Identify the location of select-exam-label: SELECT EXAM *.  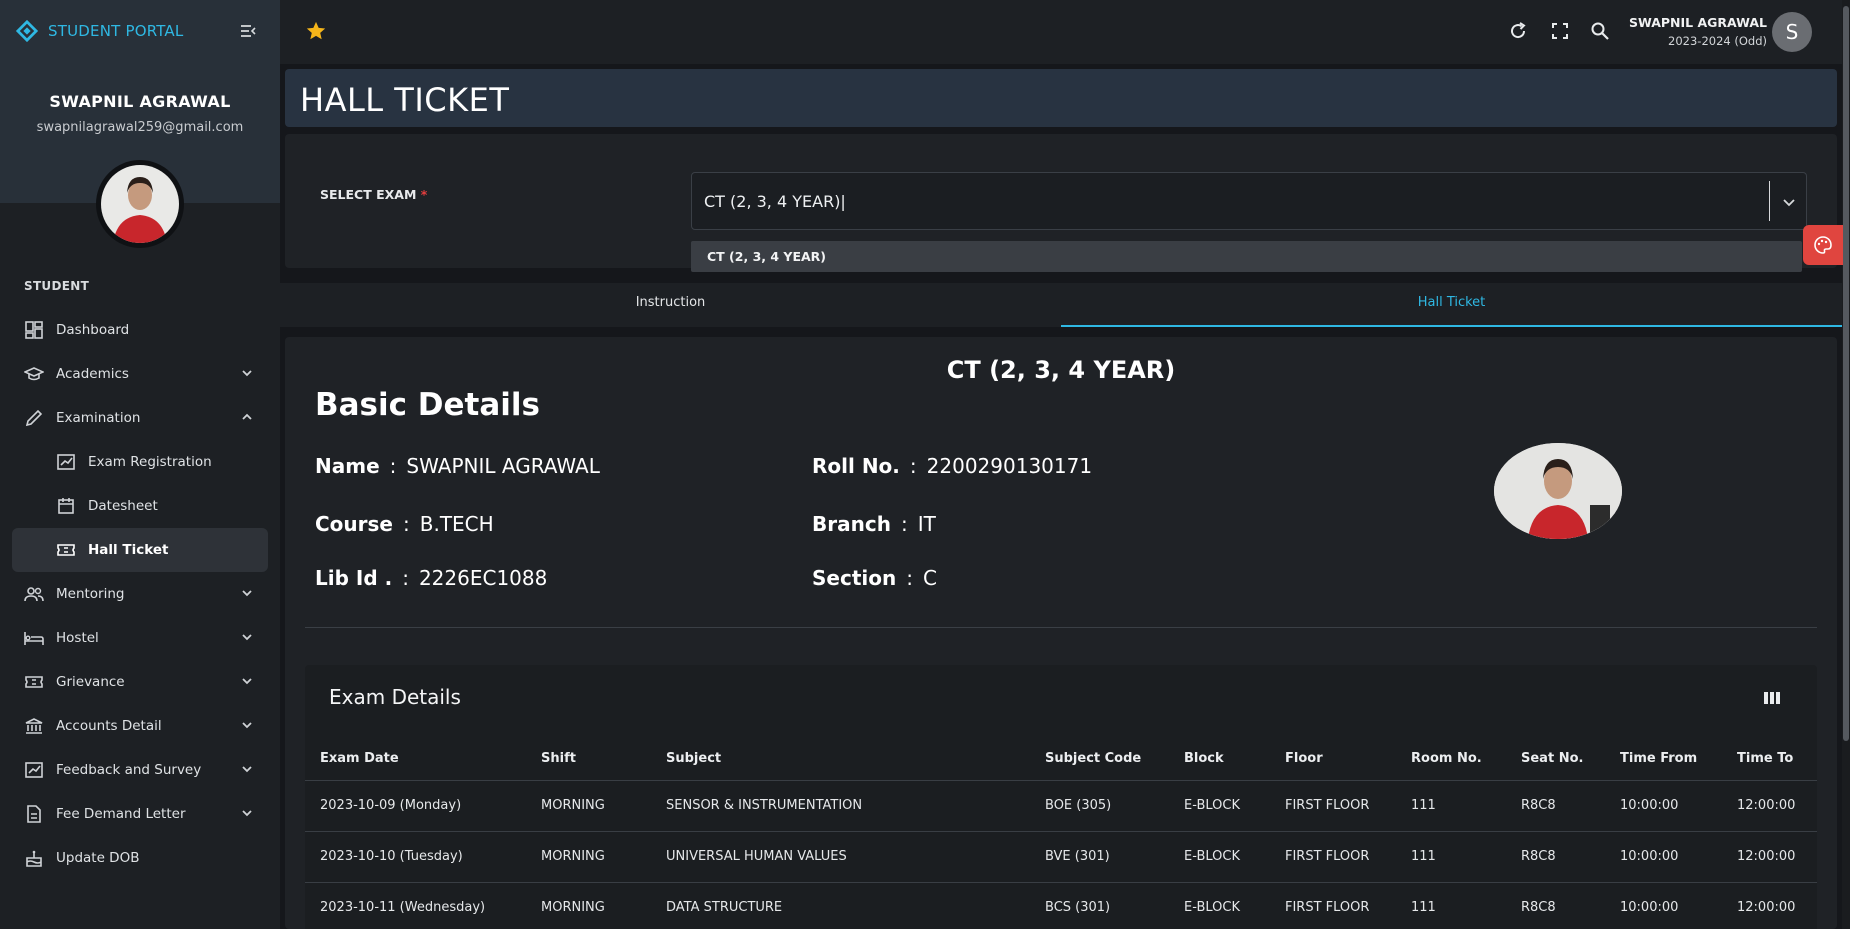
(373, 194).